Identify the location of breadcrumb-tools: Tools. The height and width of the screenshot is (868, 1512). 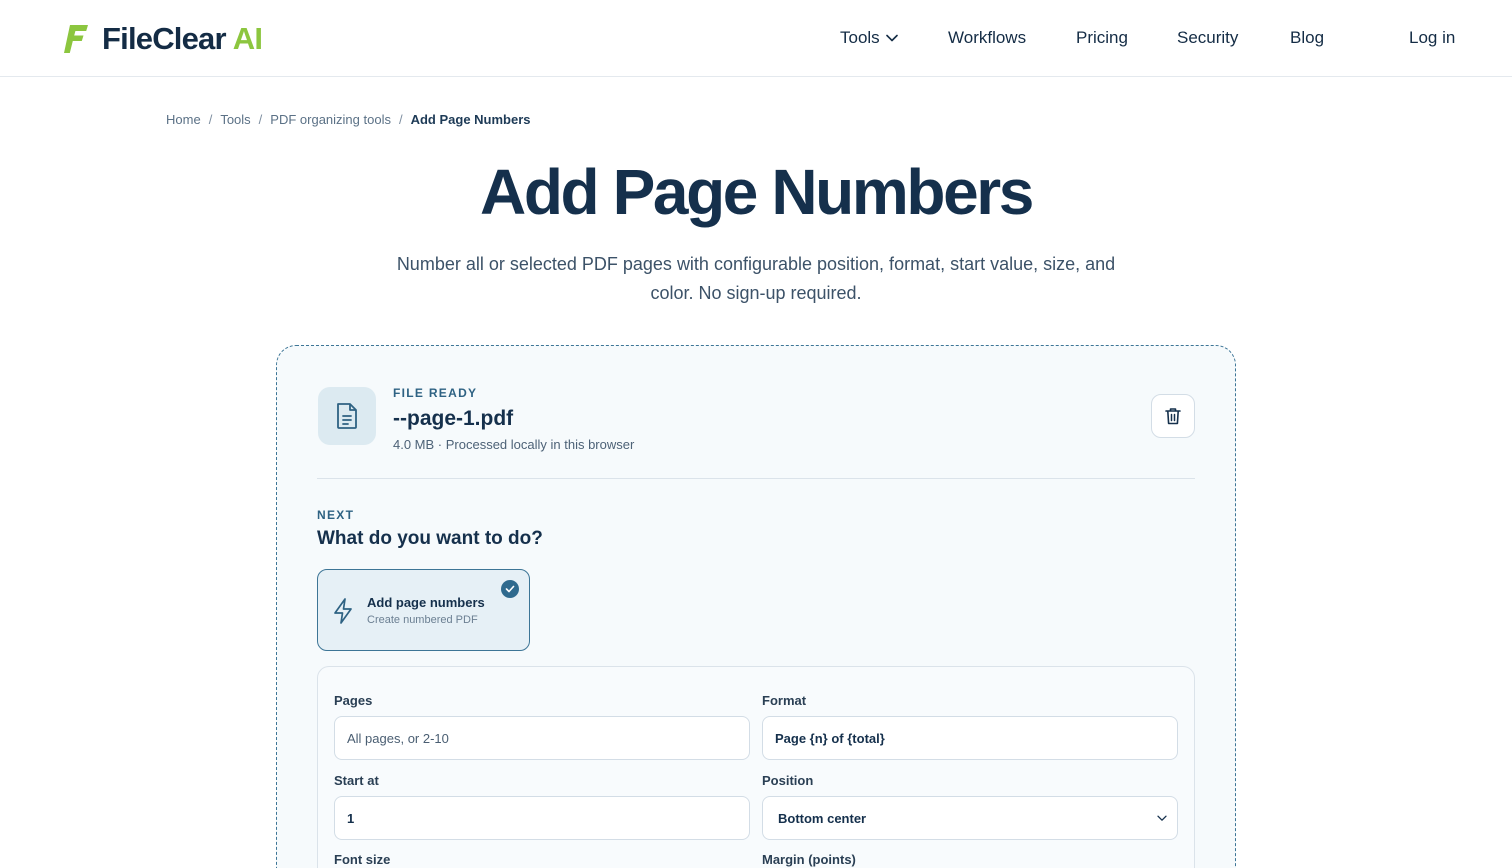
(235, 119).